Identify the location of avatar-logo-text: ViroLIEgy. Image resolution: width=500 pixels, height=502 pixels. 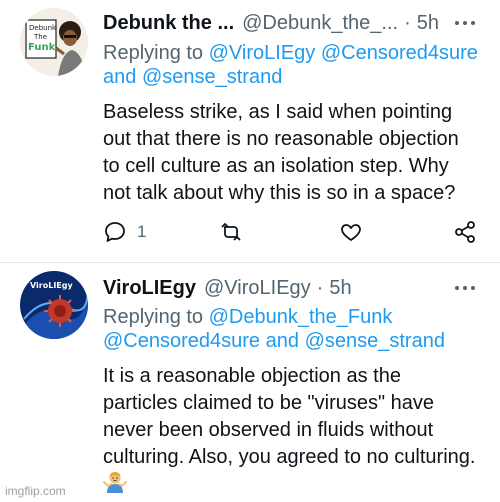
(52, 285).